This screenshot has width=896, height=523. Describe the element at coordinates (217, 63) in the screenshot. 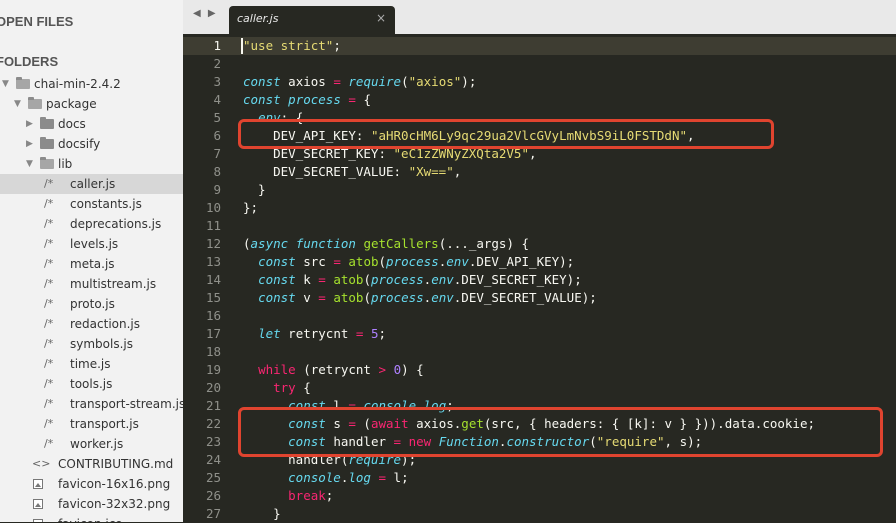

I see `line-number: 2` at that location.